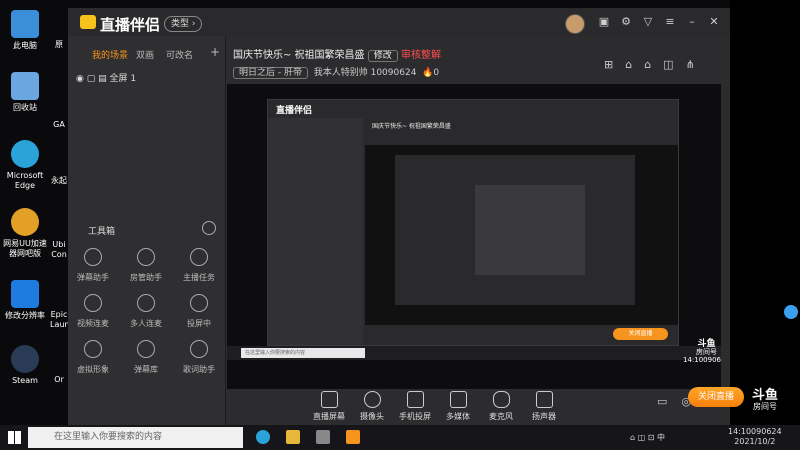  Describe the element at coordinates (110, 54) in the screenshot. I see `tab-my-scene: 我的场景` at that location.